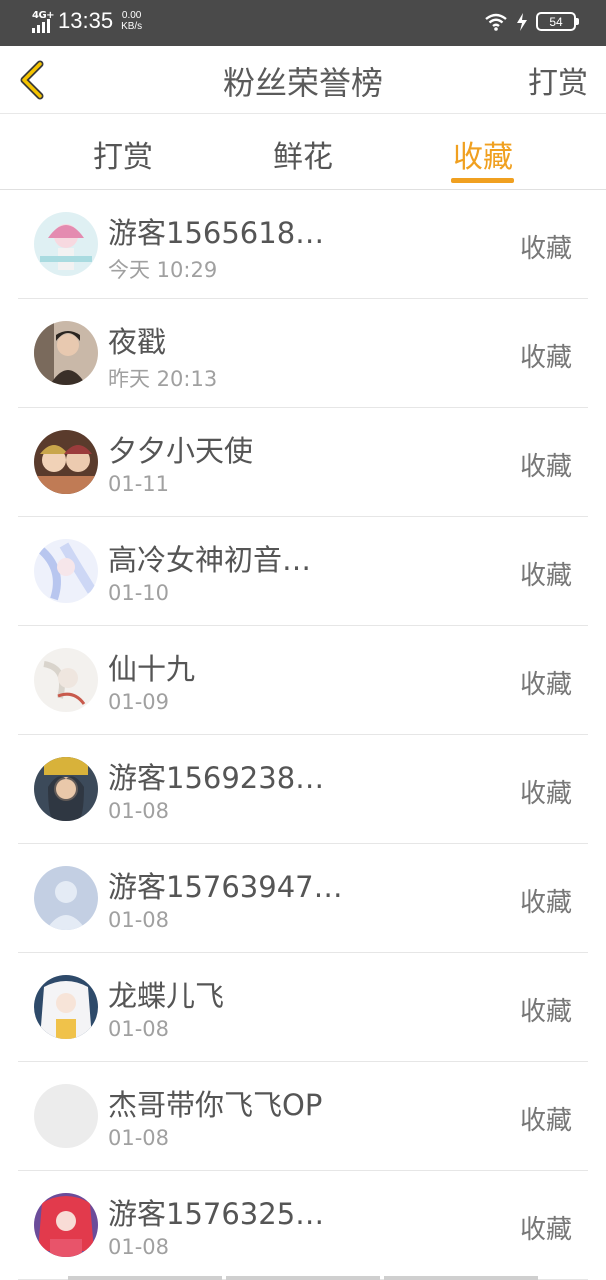 This screenshot has height=1280, width=606. I want to click on list-item: 游客1569238… 01-08 收藏, so click(303, 789).